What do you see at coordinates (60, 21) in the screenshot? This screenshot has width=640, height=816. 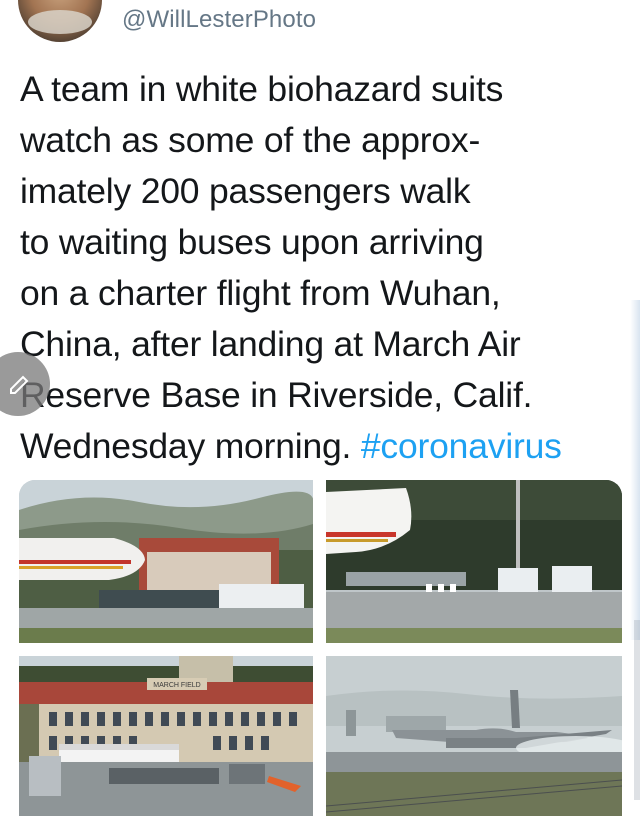 I see `avatar` at bounding box center [60, 21].